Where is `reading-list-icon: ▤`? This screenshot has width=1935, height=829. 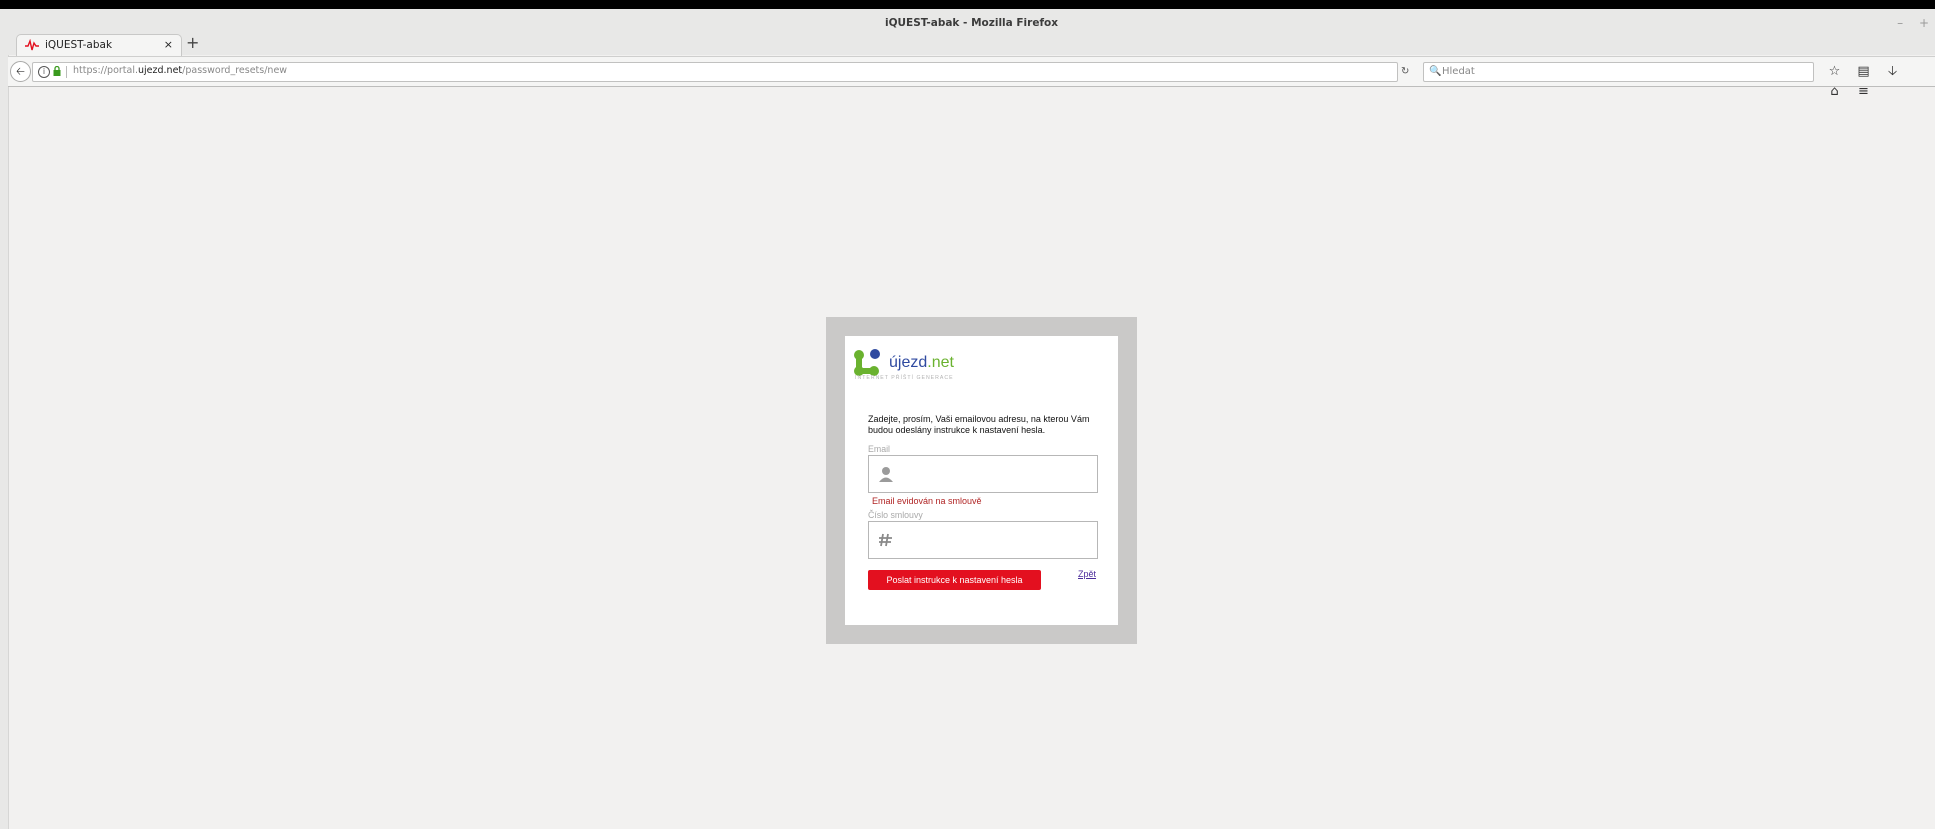
reading-list-icon: ▤ is located at coordinates (1863, 71).